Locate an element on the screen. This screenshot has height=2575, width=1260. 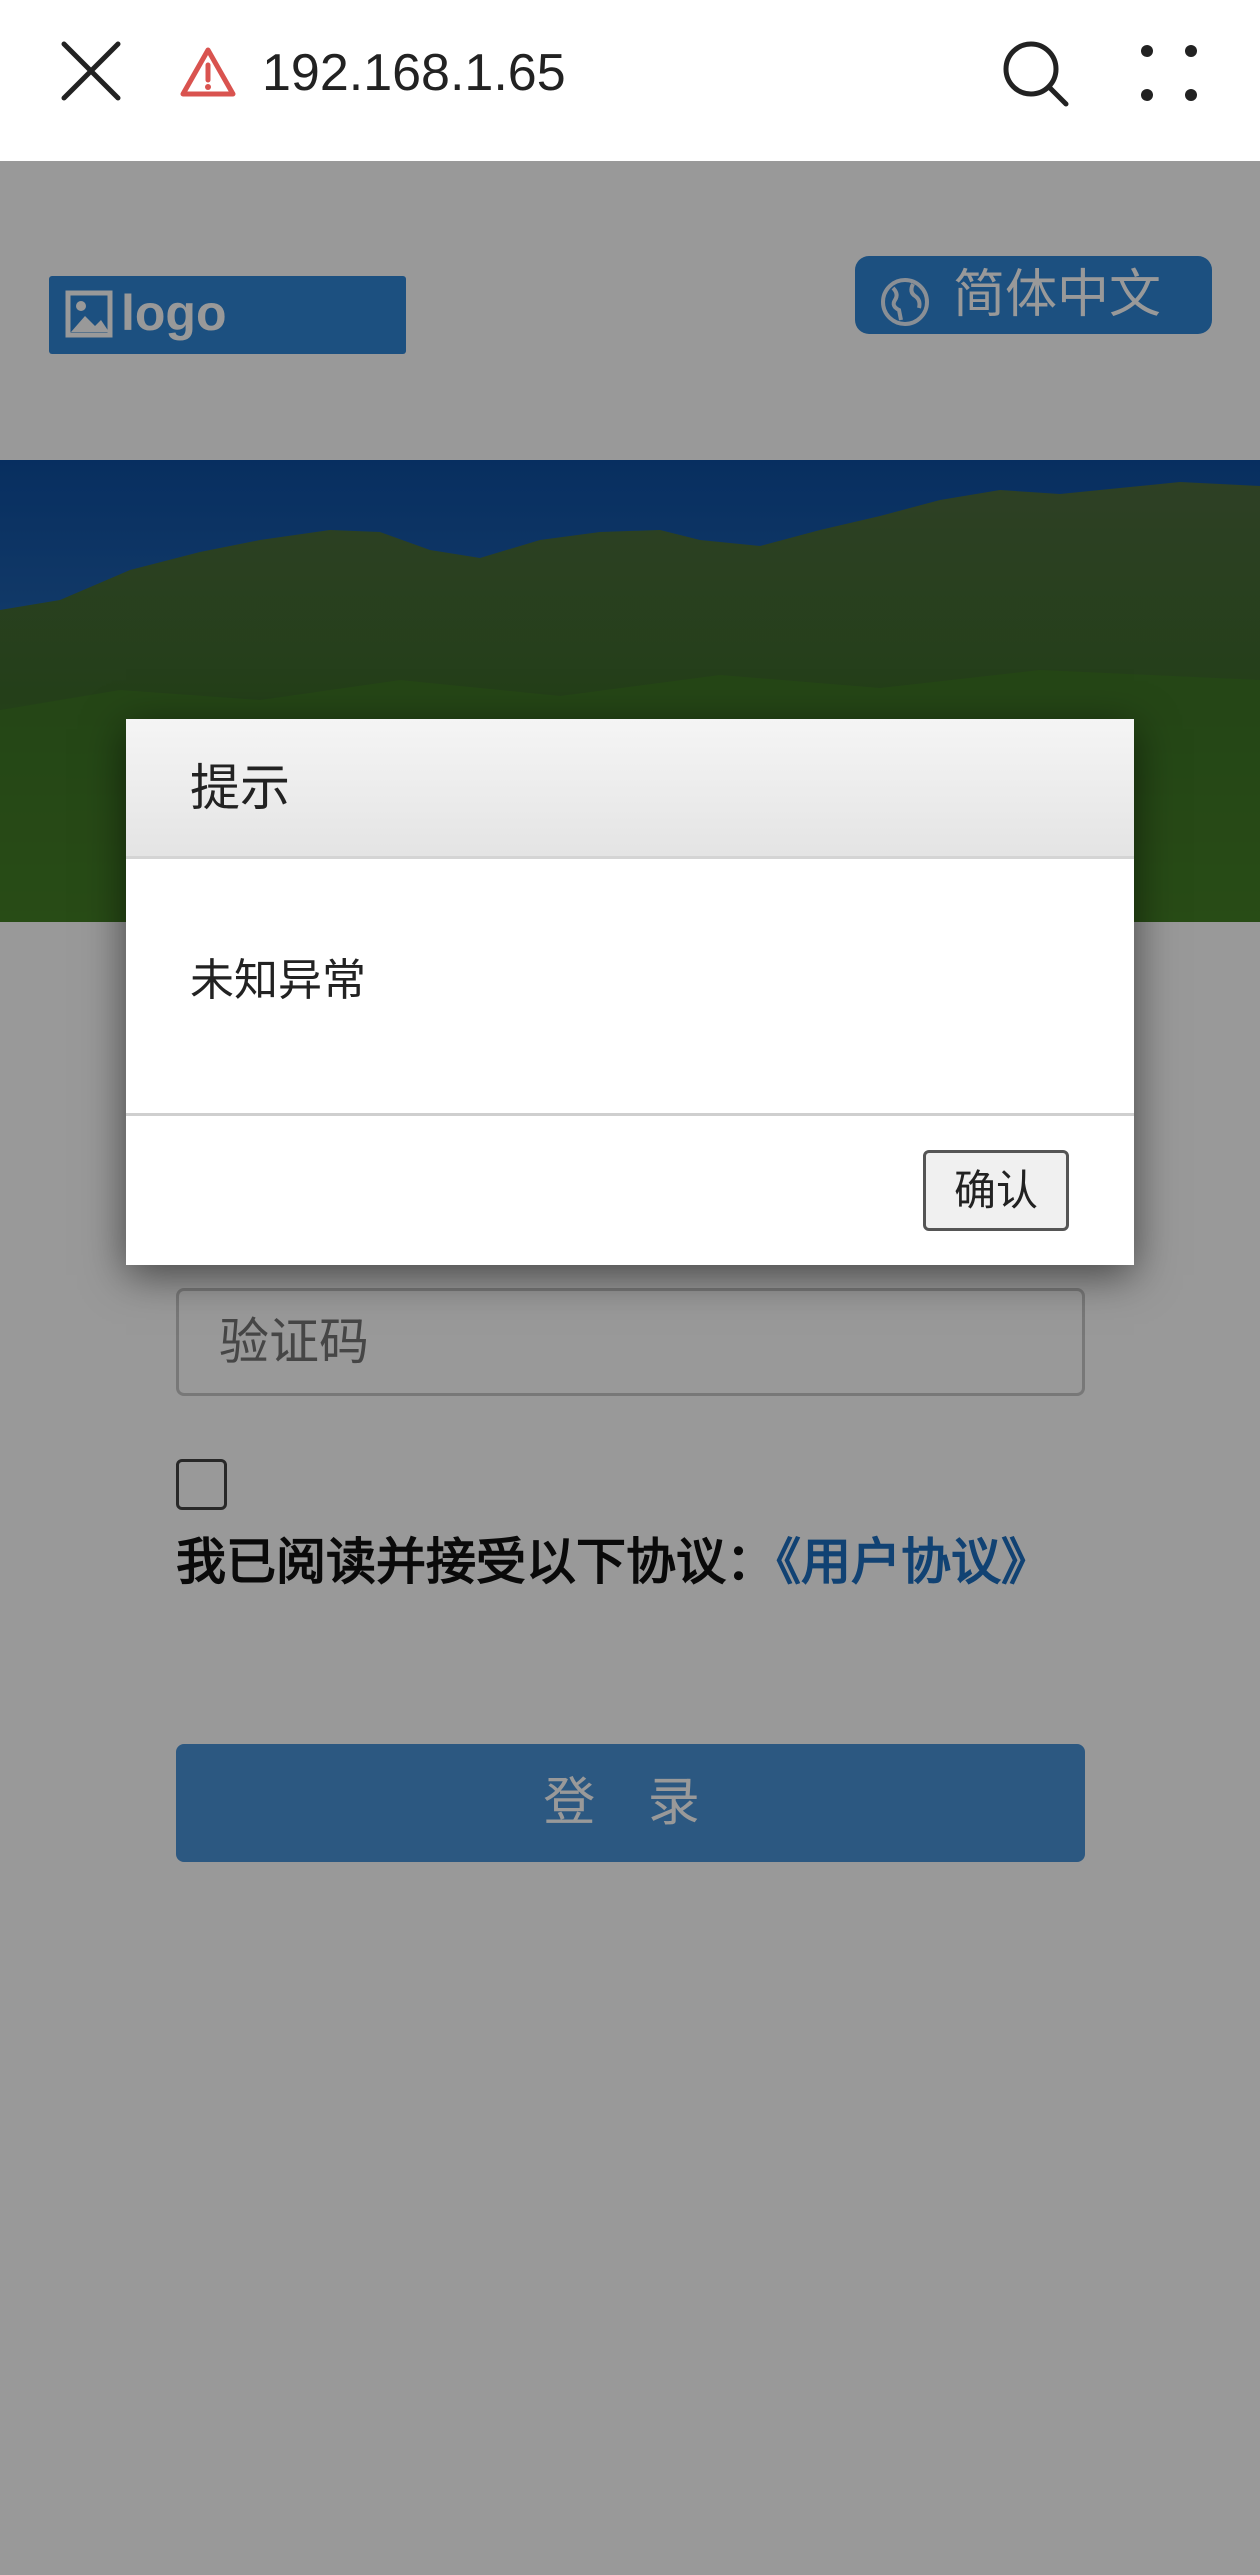
url-text: 192.168.1.65 is located at coordinates (414, 73).